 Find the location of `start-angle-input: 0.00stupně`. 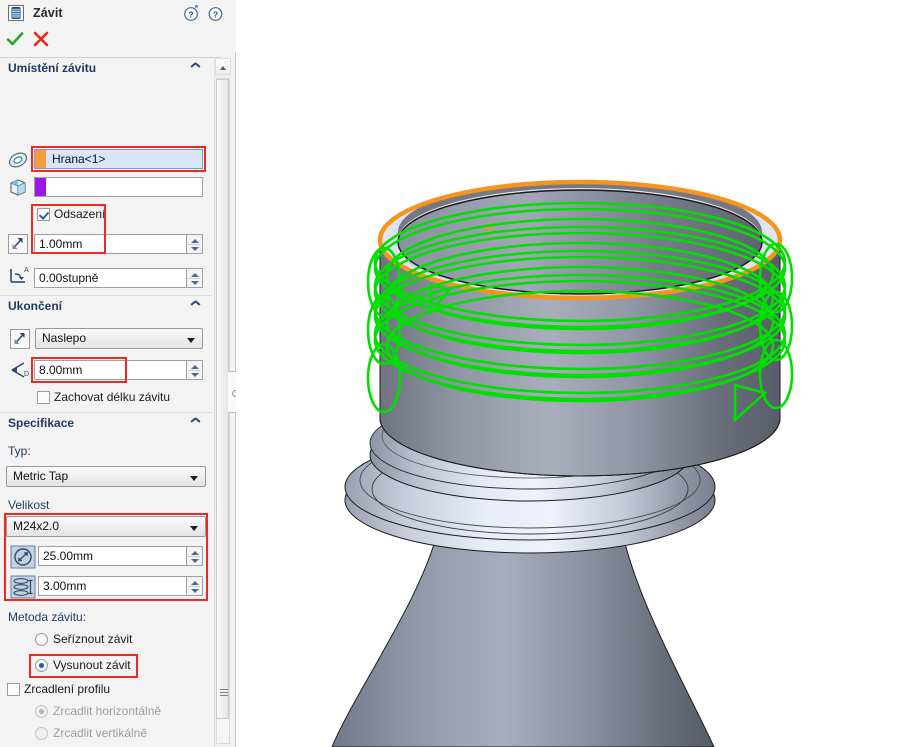

start-angle-input: 0.00stupně is located at coordinates (110, 278).